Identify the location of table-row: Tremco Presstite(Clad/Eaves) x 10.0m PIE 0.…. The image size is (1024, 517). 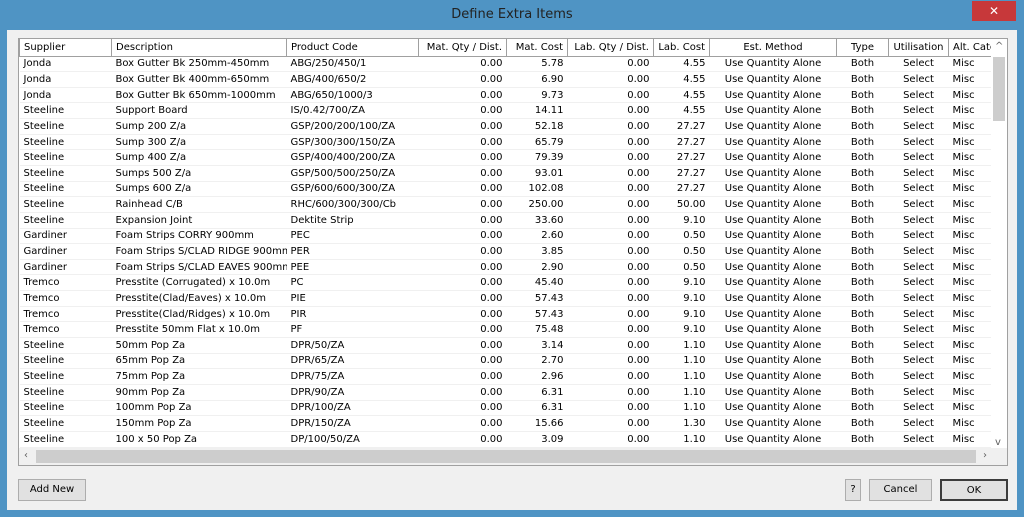
(506, 298).